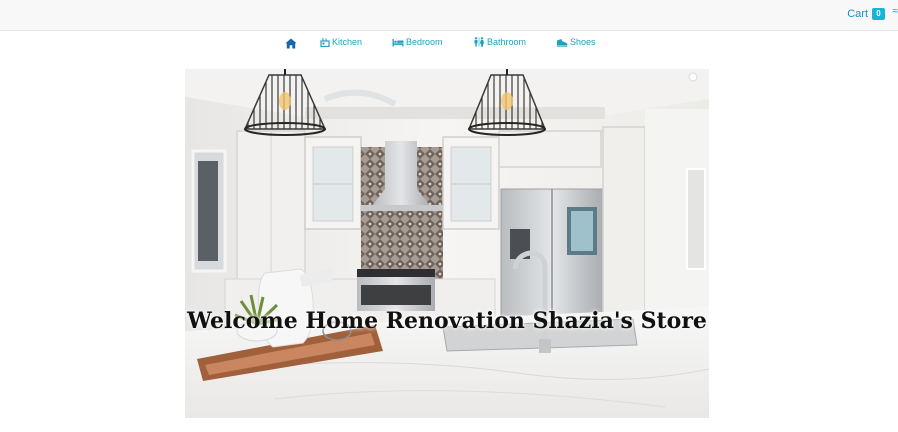 Image resolution: width=898 pixels, height=432 pixels. What do you see at coordinates (325, 42) in the screenshot?
I see `kitchen-icon` at bounding box center [325, 42].